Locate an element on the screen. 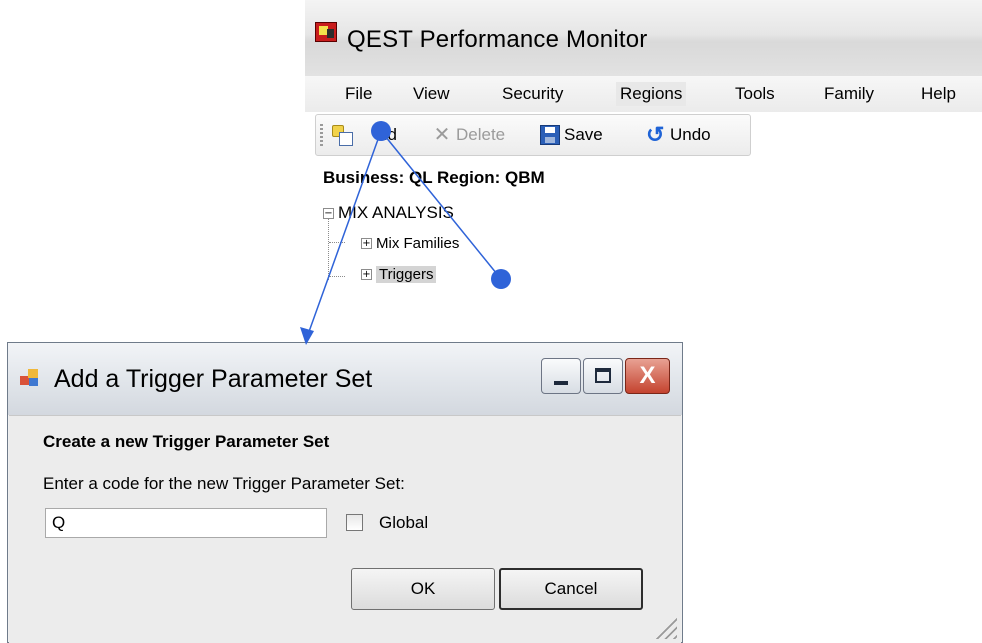 The height and width of the screenshot is (643, 982). global-checkbox is located at coordinates (354, 522).